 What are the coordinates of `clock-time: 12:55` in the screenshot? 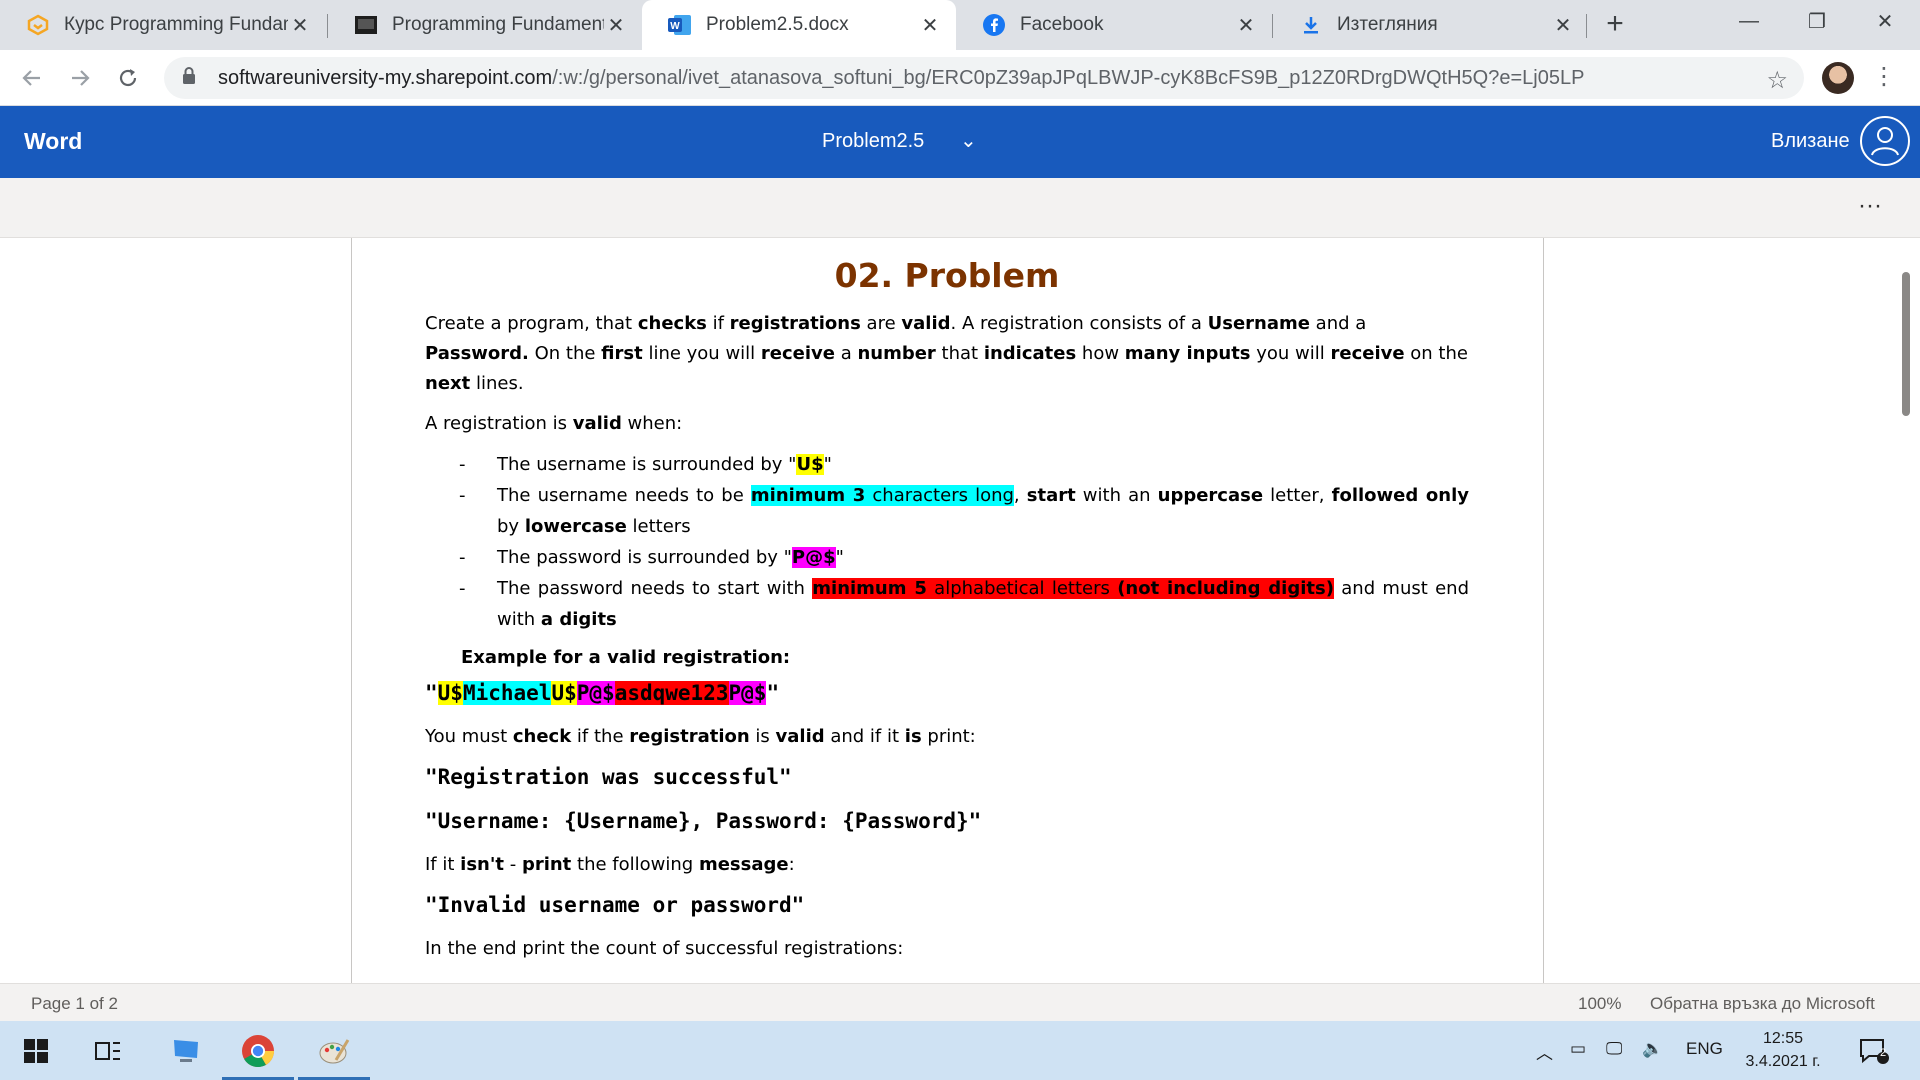 It's located at (1783, 1038).